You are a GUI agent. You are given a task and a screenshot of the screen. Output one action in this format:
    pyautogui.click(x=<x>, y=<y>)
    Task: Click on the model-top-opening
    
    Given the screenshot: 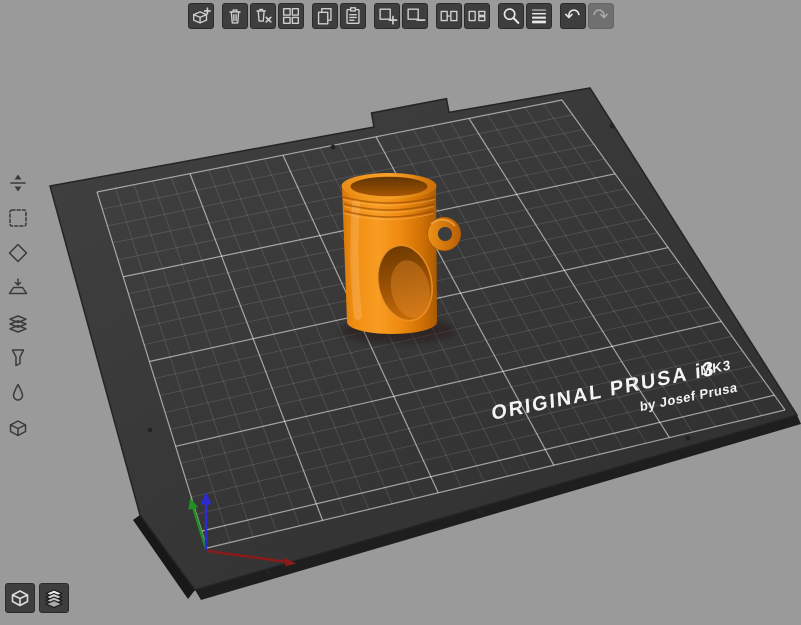 What is the action you would take?
    pyautogui.click(x=389, y=186)
    